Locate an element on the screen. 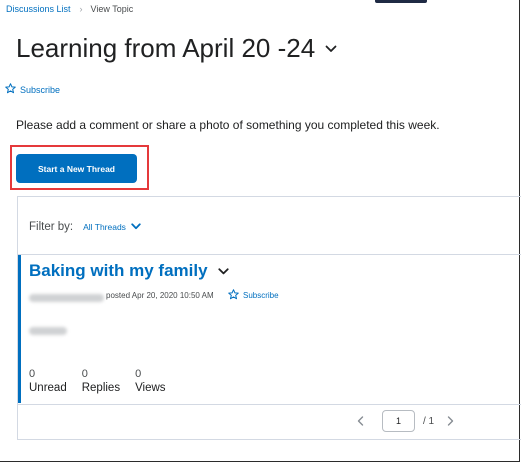  breadcrumb-current: View Topic is located at coordinates (112, 9).